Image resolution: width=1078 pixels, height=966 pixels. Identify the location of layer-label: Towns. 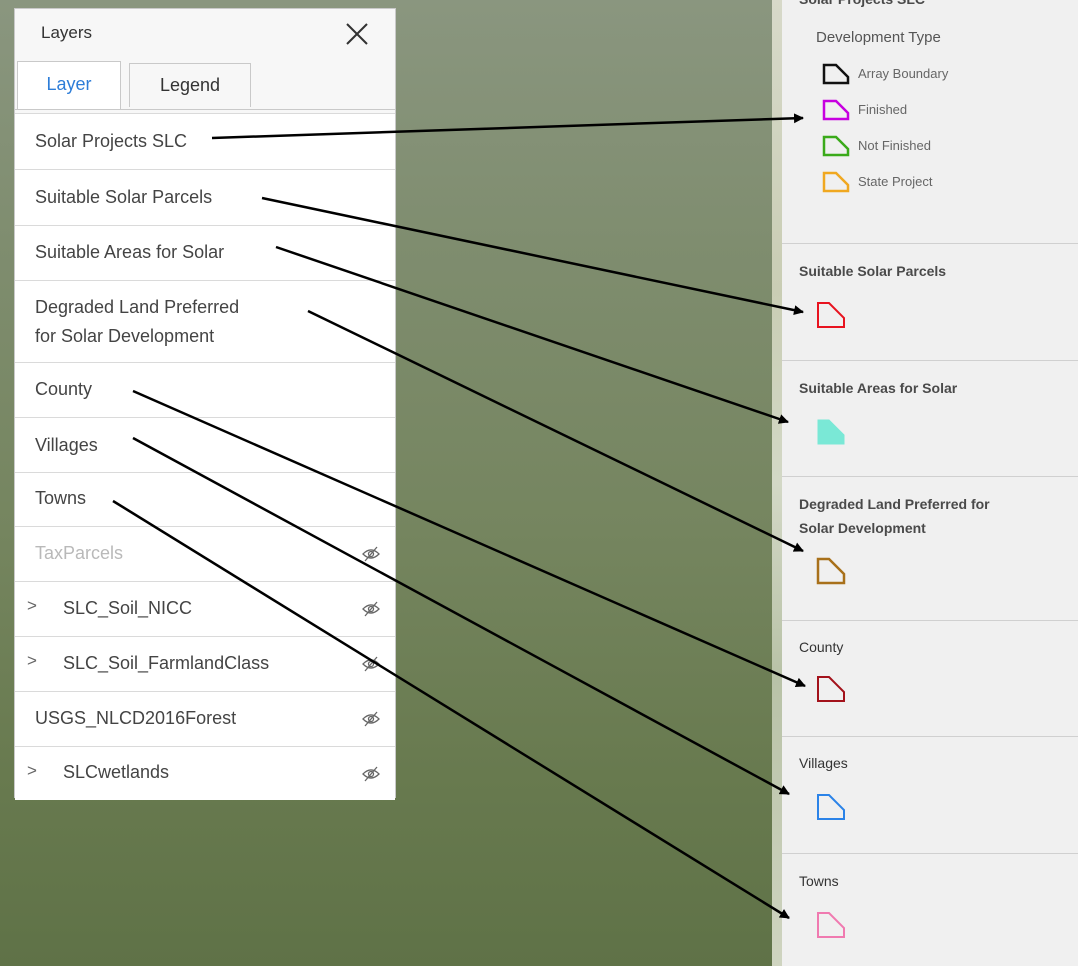
(61, 498).